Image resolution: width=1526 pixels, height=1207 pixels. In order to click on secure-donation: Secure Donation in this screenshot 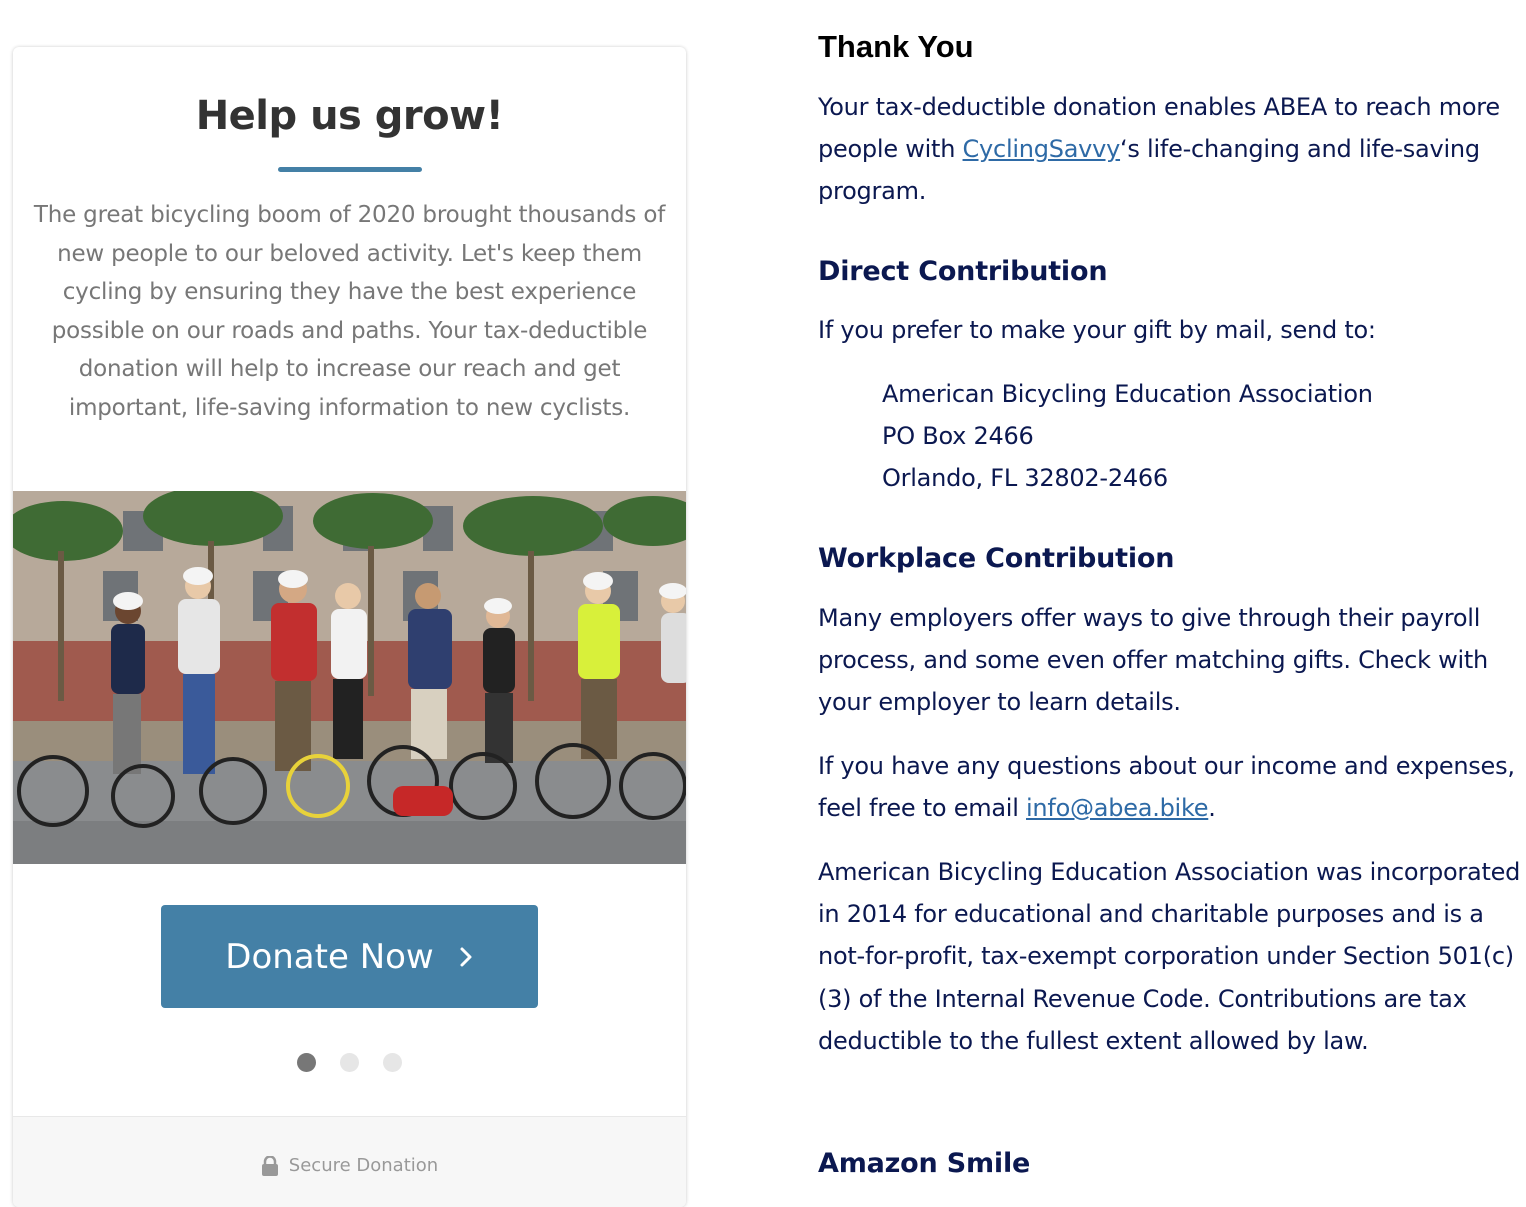, I will do `click(349, 1165)`.